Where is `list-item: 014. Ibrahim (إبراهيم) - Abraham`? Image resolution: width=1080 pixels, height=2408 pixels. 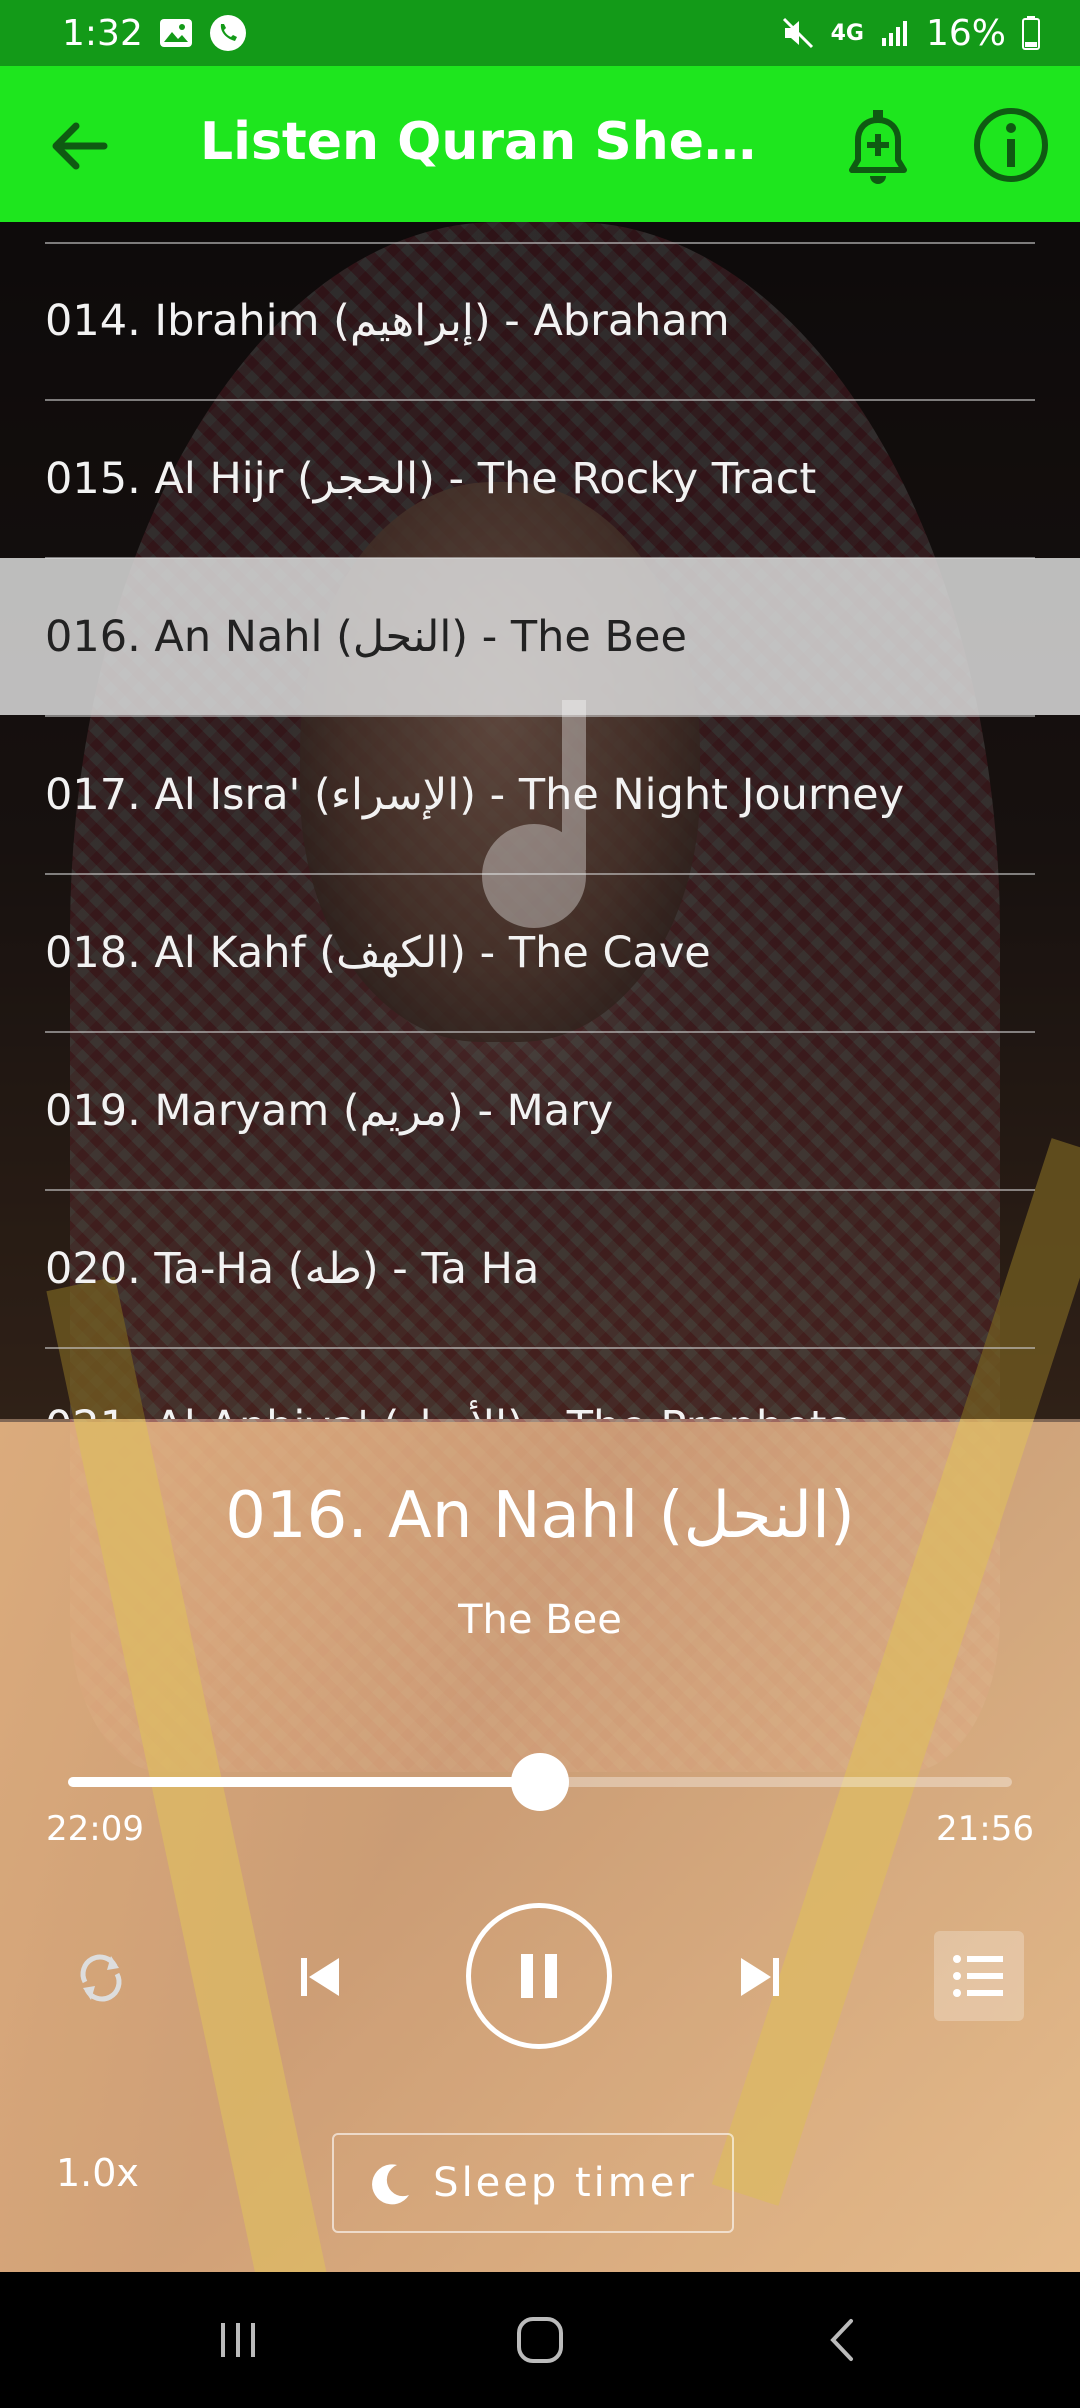 list-item: 014. Ibrahim (إبراهيم) - Abraham is located at coordinates (540, 320).